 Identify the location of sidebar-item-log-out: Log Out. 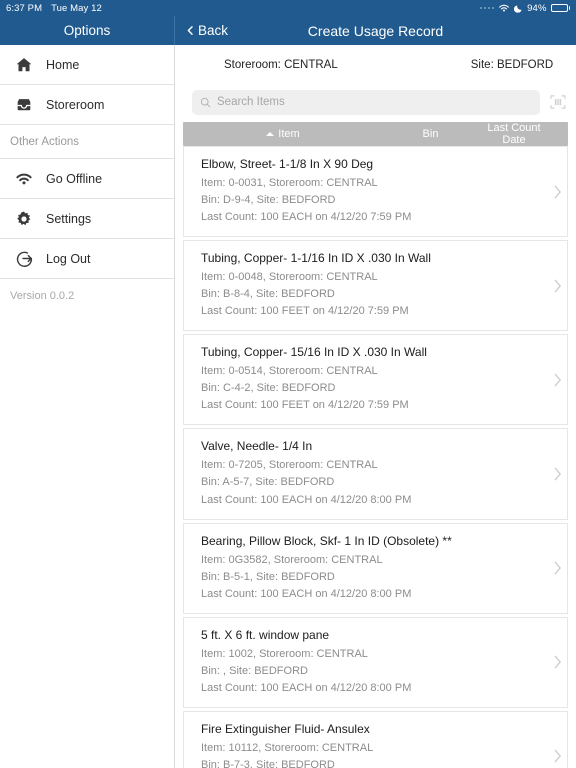
(87, 259).